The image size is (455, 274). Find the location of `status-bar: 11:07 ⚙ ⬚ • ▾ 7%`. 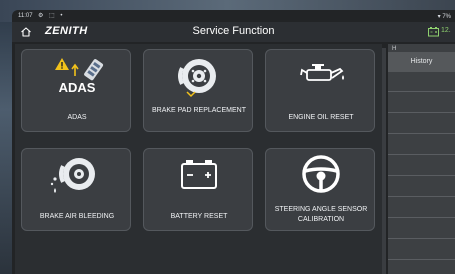

status-bar: 11:07 ⚙ ⬚ • ▾ 7% is located at coordinates (233, 16).